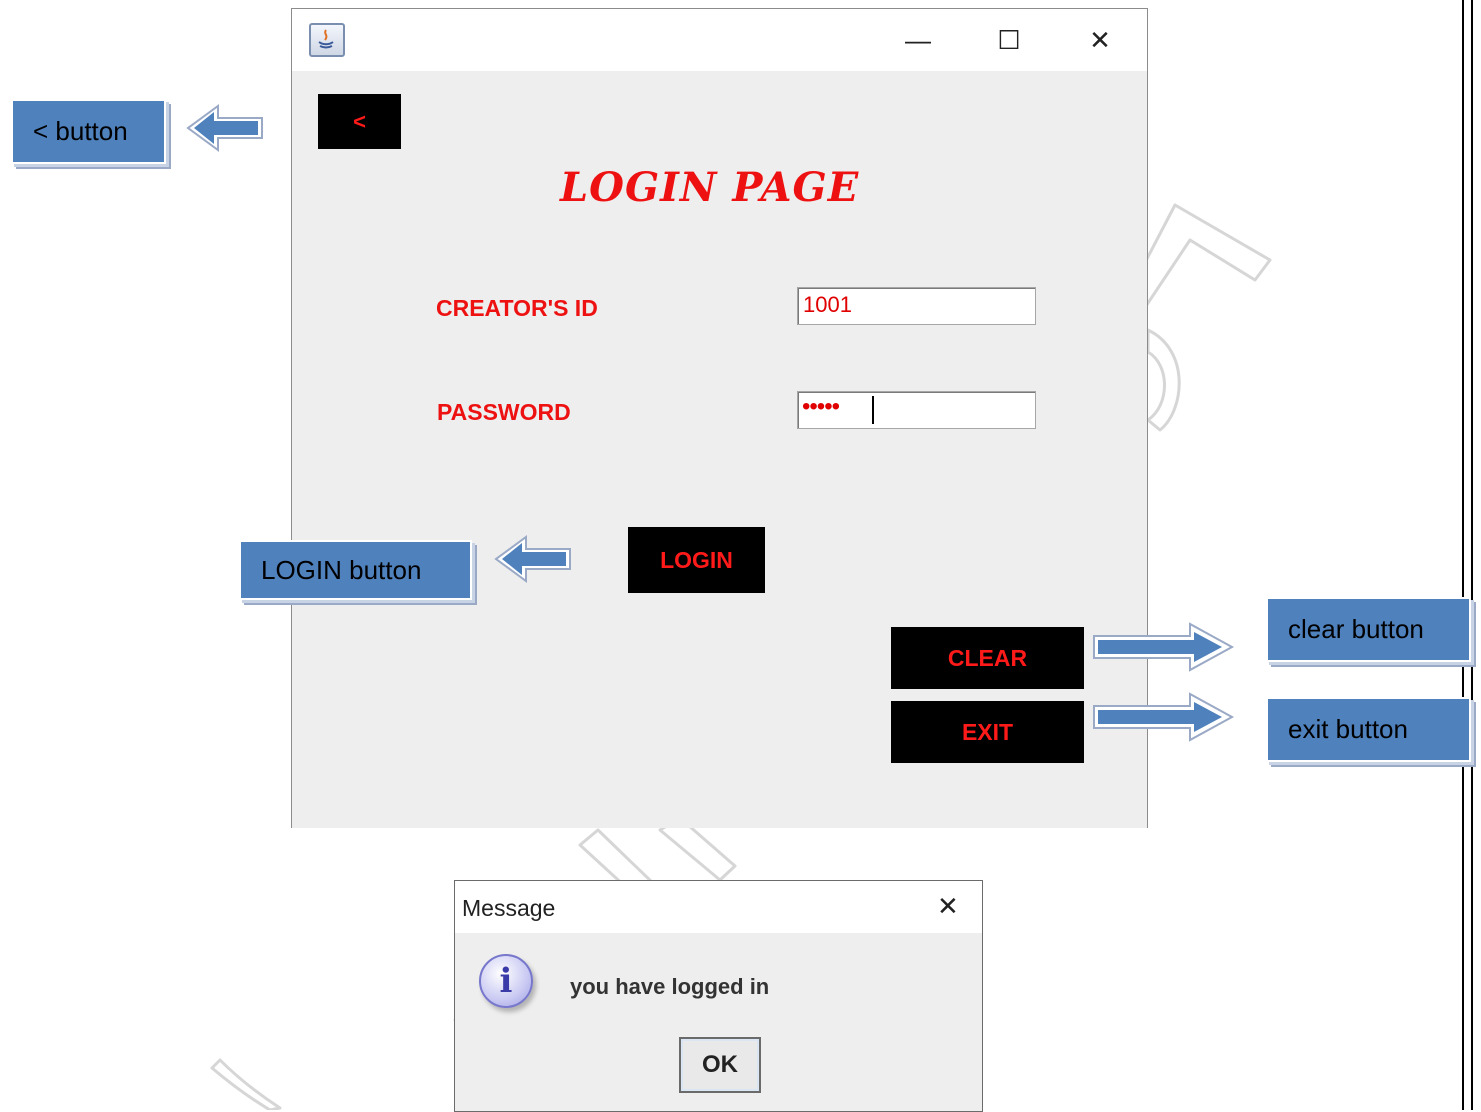 This screenshot has width=1481, height=1112. Describe the element at coordinates (696, 560) in the screenshot. I see `login-button: LOGIN` at that location.